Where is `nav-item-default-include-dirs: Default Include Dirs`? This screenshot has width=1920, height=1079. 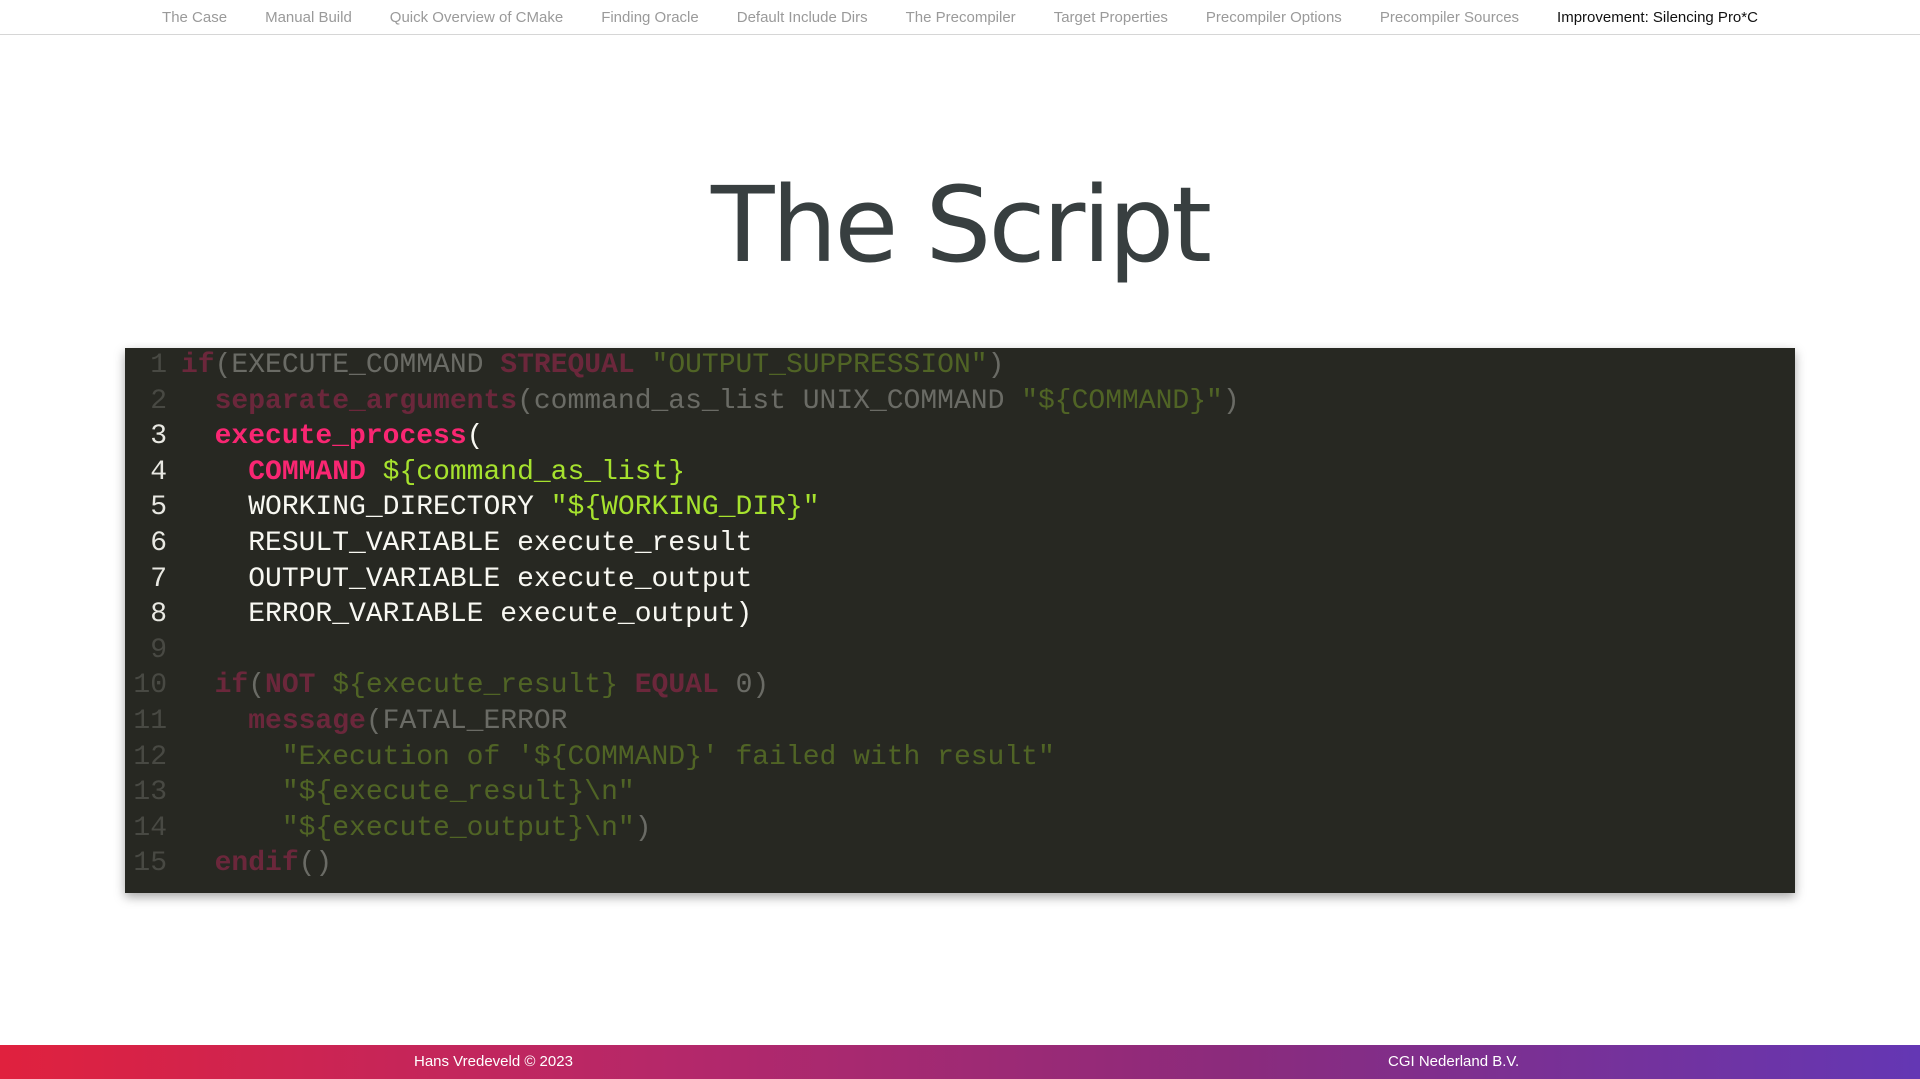
nav-item-default-include-dirs: Default Include Dirs is located at coordinates (802, 17).